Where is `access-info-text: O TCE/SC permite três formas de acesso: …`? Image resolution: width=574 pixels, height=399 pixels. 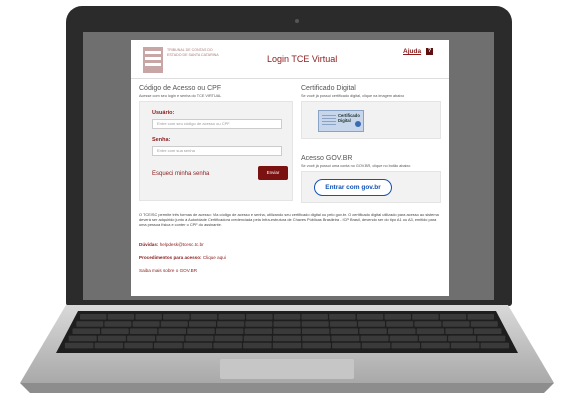
access-info-text: O TCE/SC permite três formas de acesso: … is located at coordinates (289, 220).